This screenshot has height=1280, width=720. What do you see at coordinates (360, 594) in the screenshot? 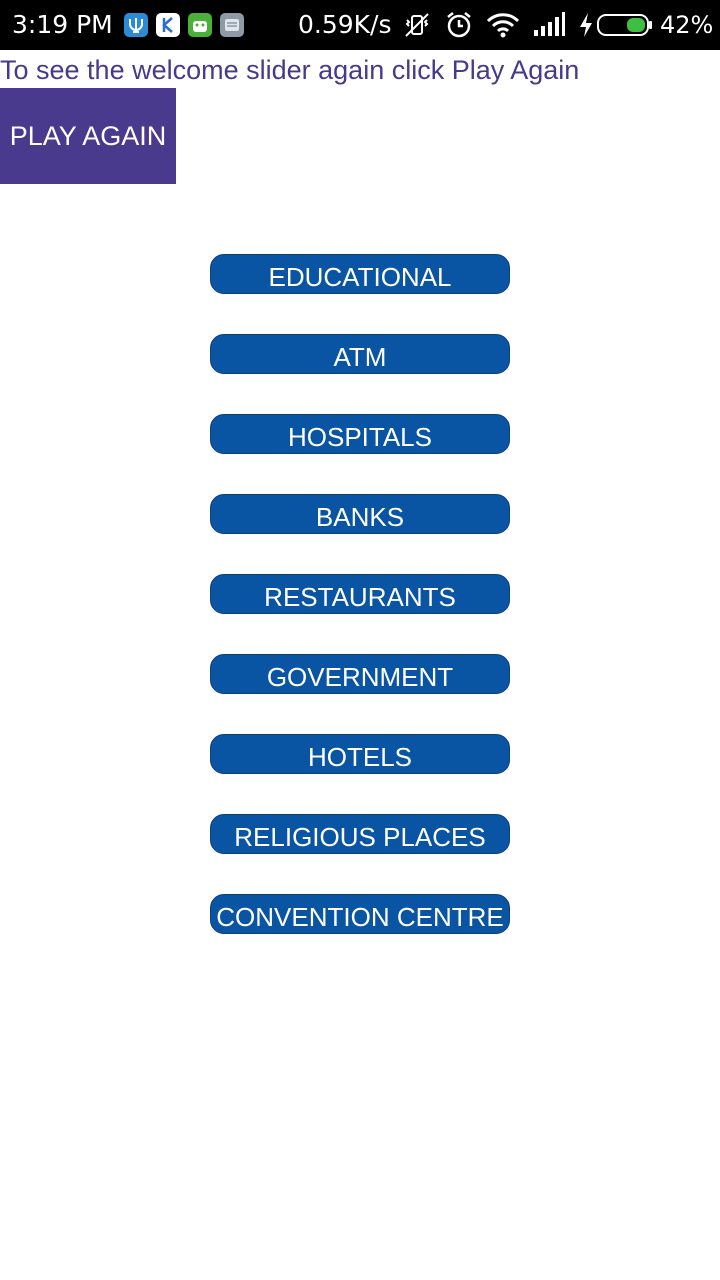
I see `category-button-restaurants: RESTAURANTS` at bounding box center [360, 594].